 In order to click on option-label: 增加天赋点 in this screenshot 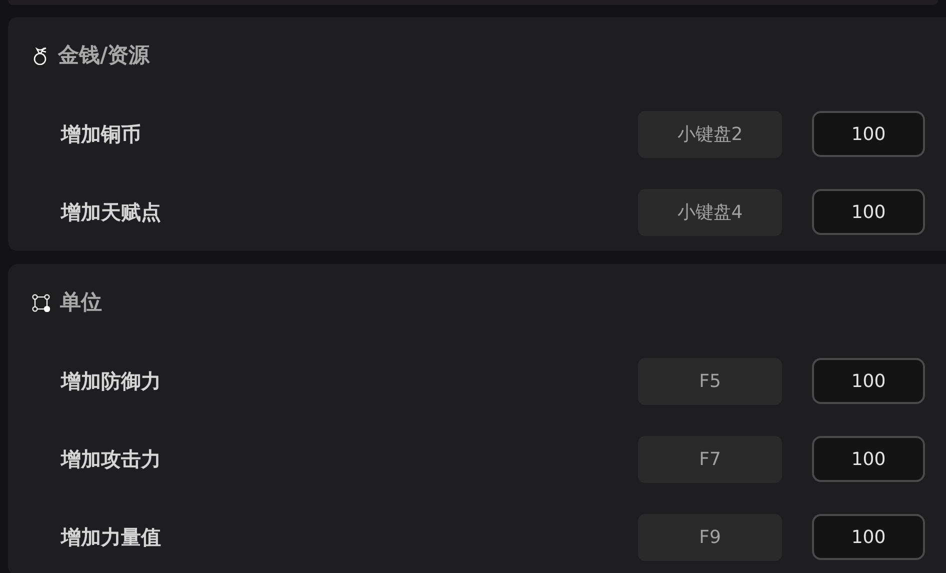, I will do `click(111, 212)`.